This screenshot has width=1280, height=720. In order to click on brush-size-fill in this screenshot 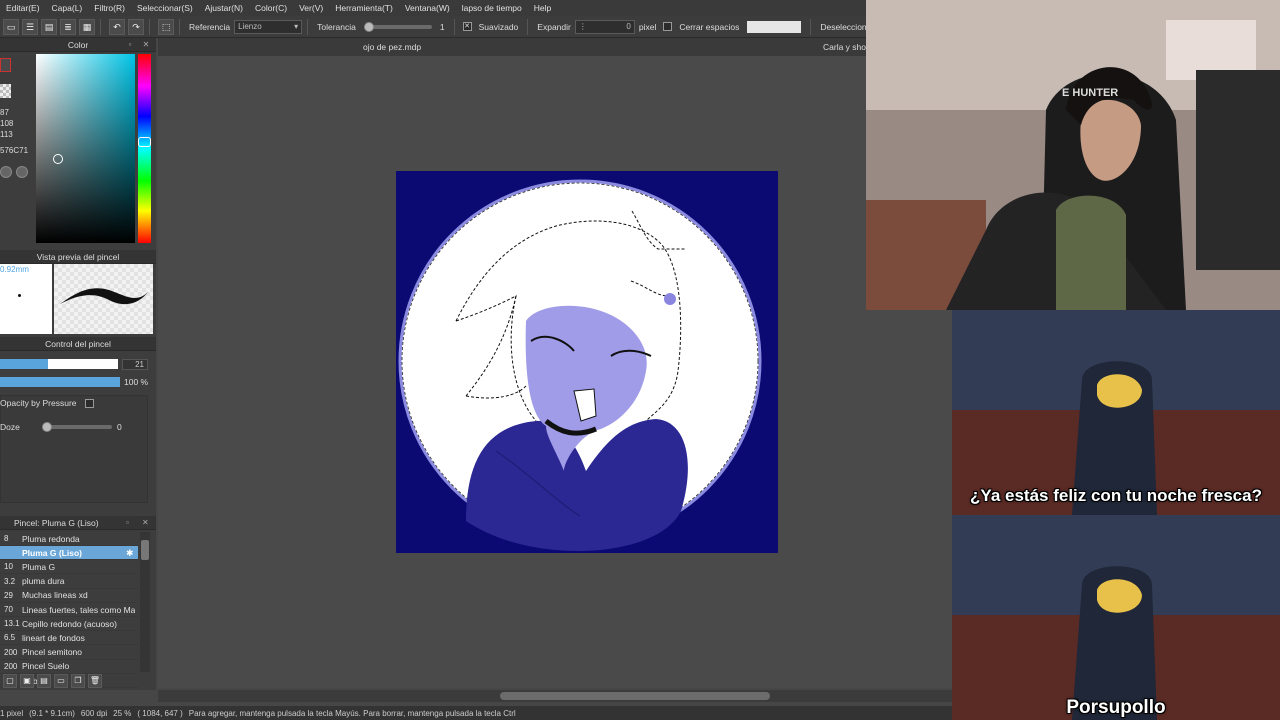, I will do `click(24, 364)`.